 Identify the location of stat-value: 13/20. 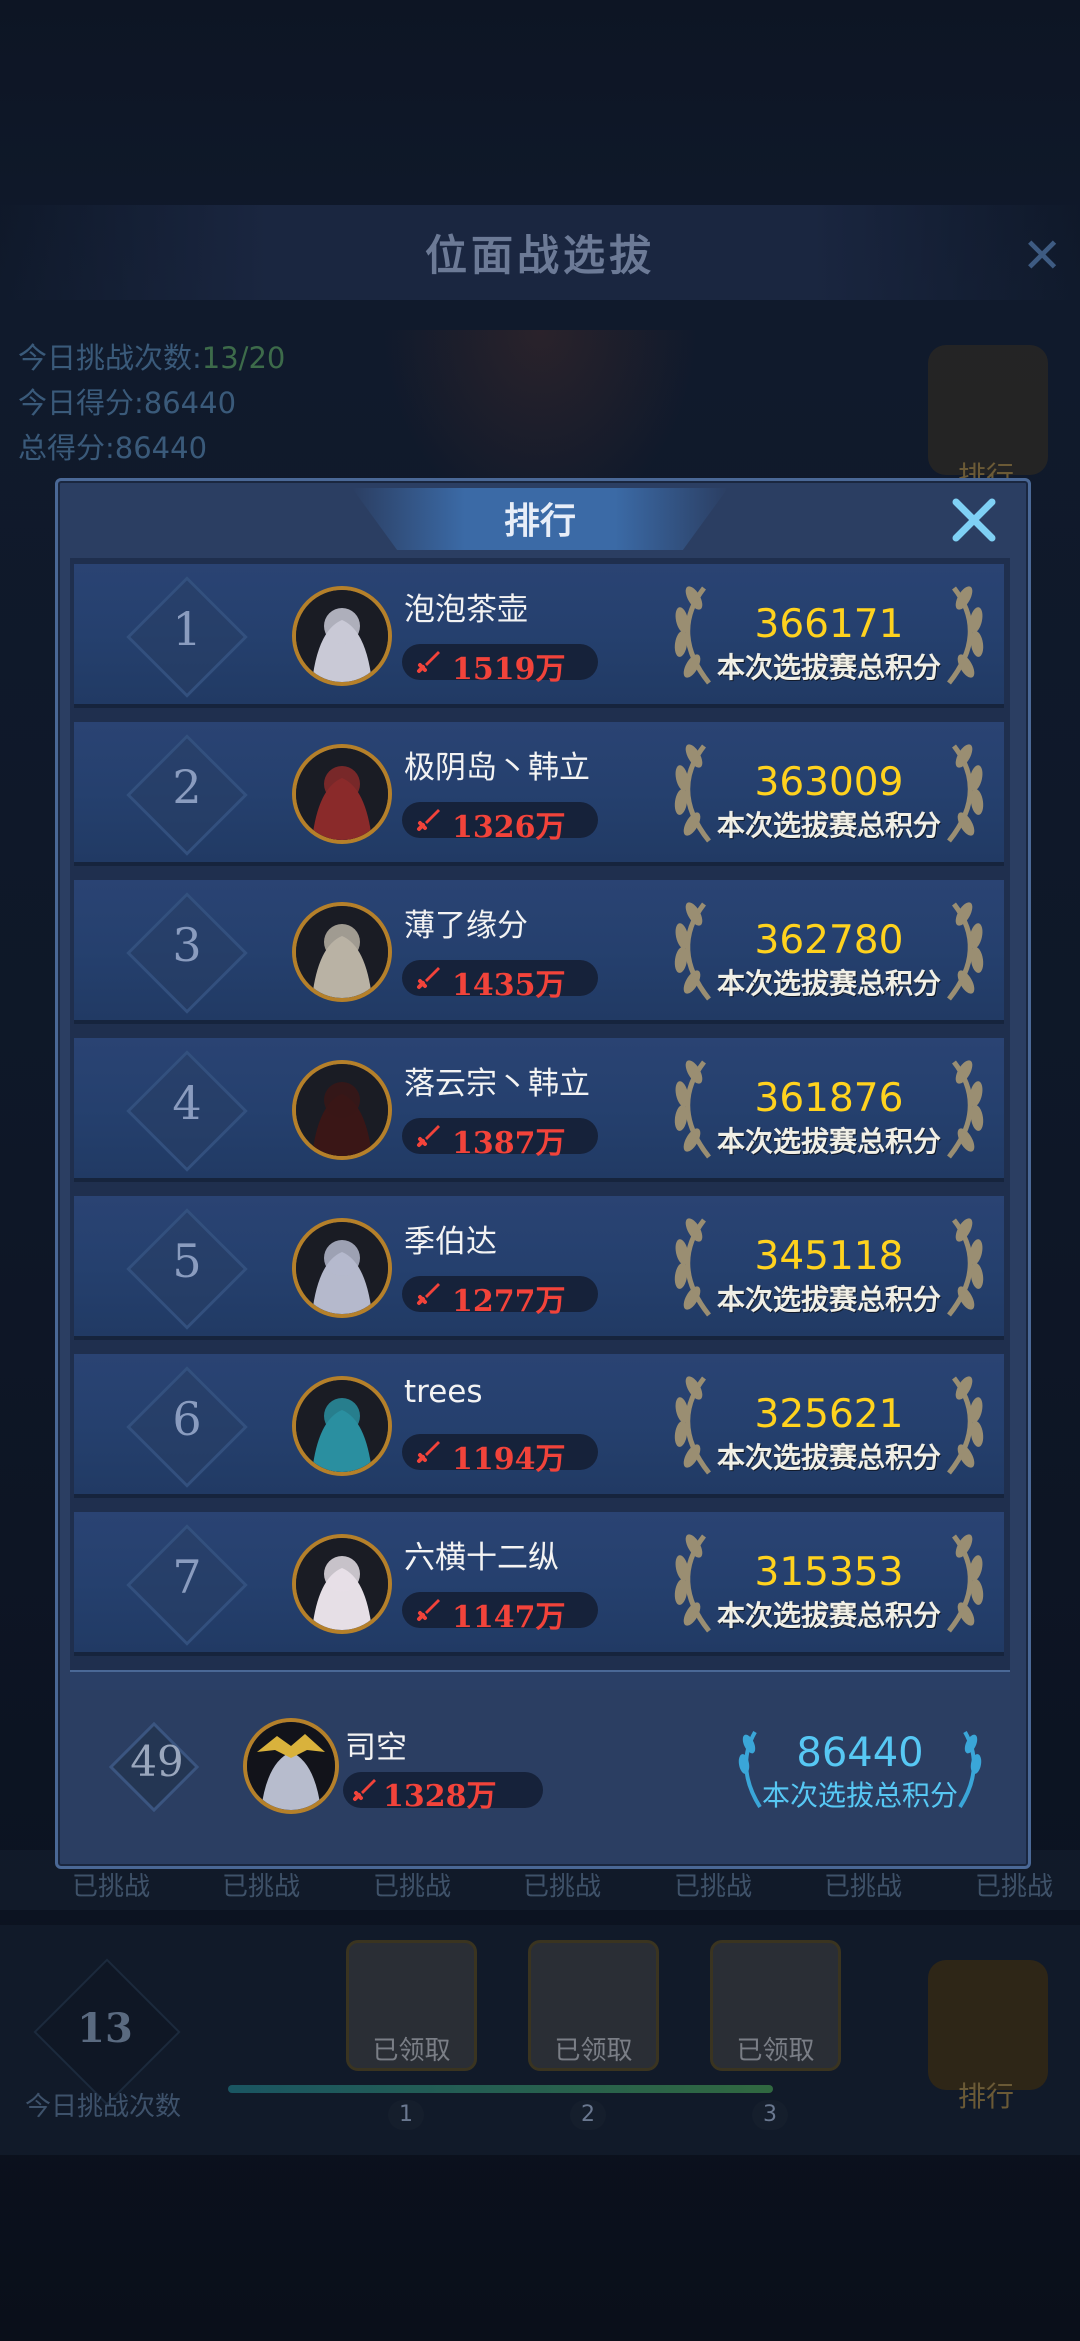
(243, 358).